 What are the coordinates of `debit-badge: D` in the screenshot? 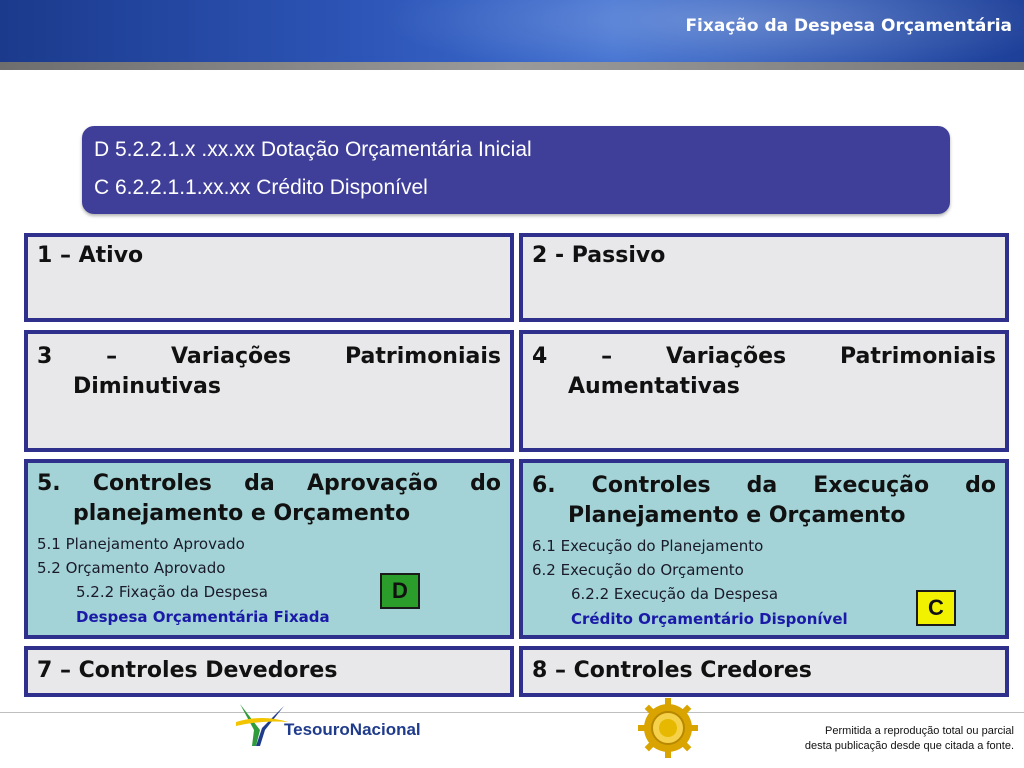 It's located at (400, 591).